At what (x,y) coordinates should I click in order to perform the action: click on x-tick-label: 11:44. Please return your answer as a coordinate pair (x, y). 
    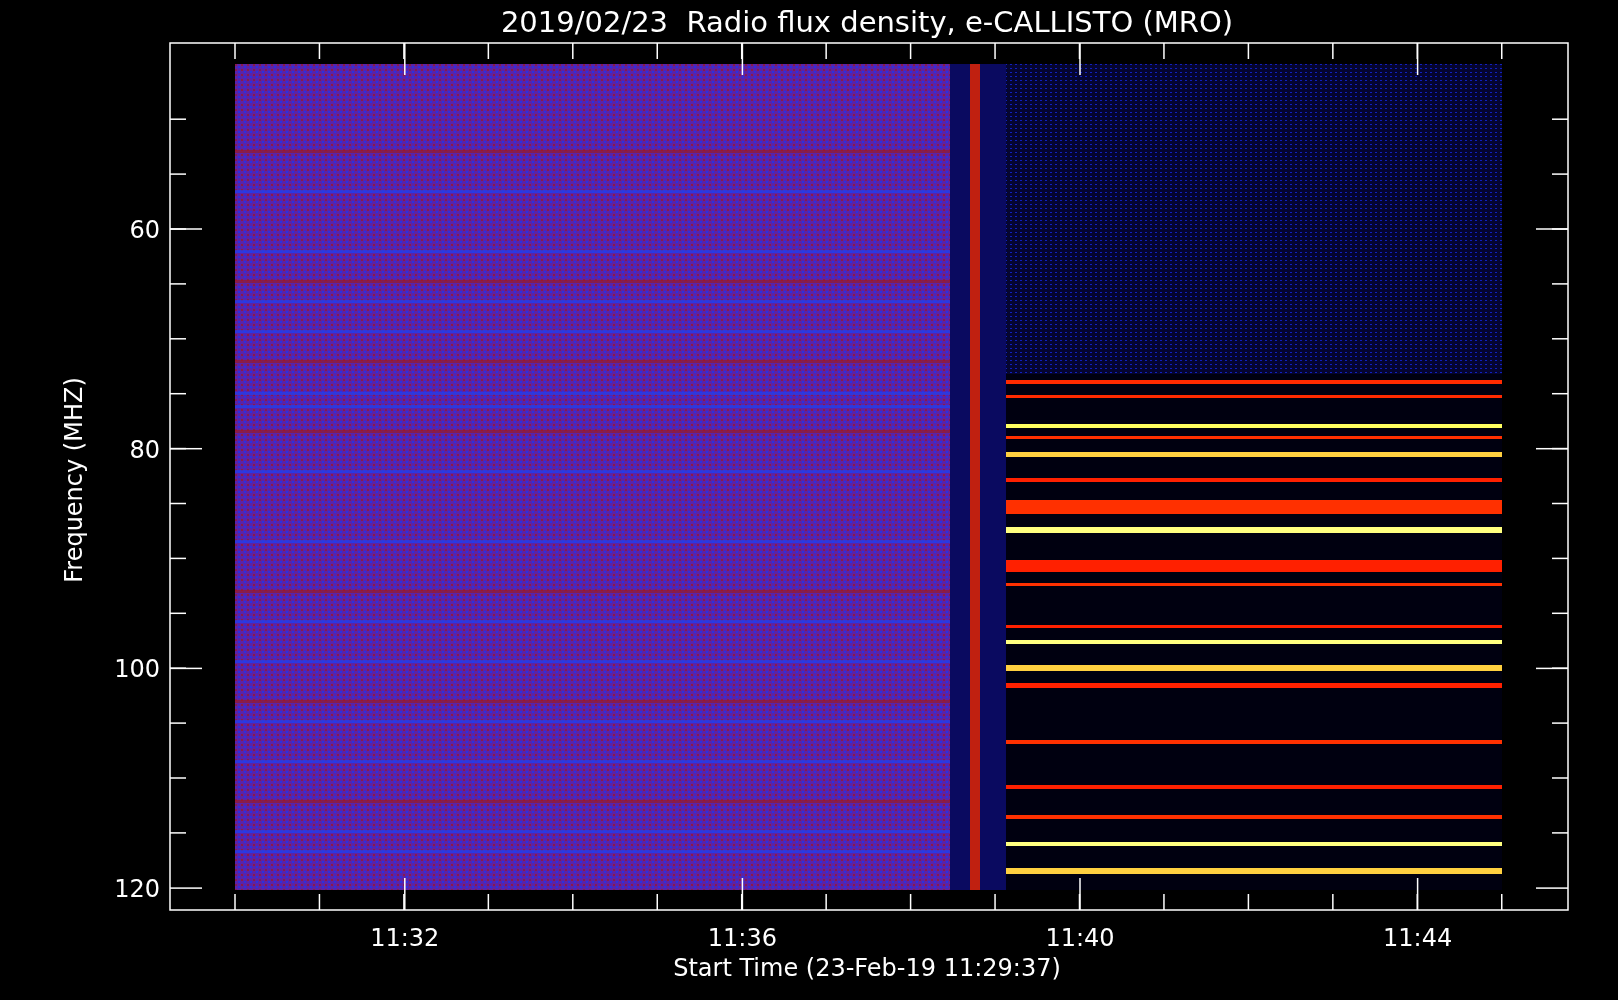
    Looking at the image, I should click on (1418, 938).